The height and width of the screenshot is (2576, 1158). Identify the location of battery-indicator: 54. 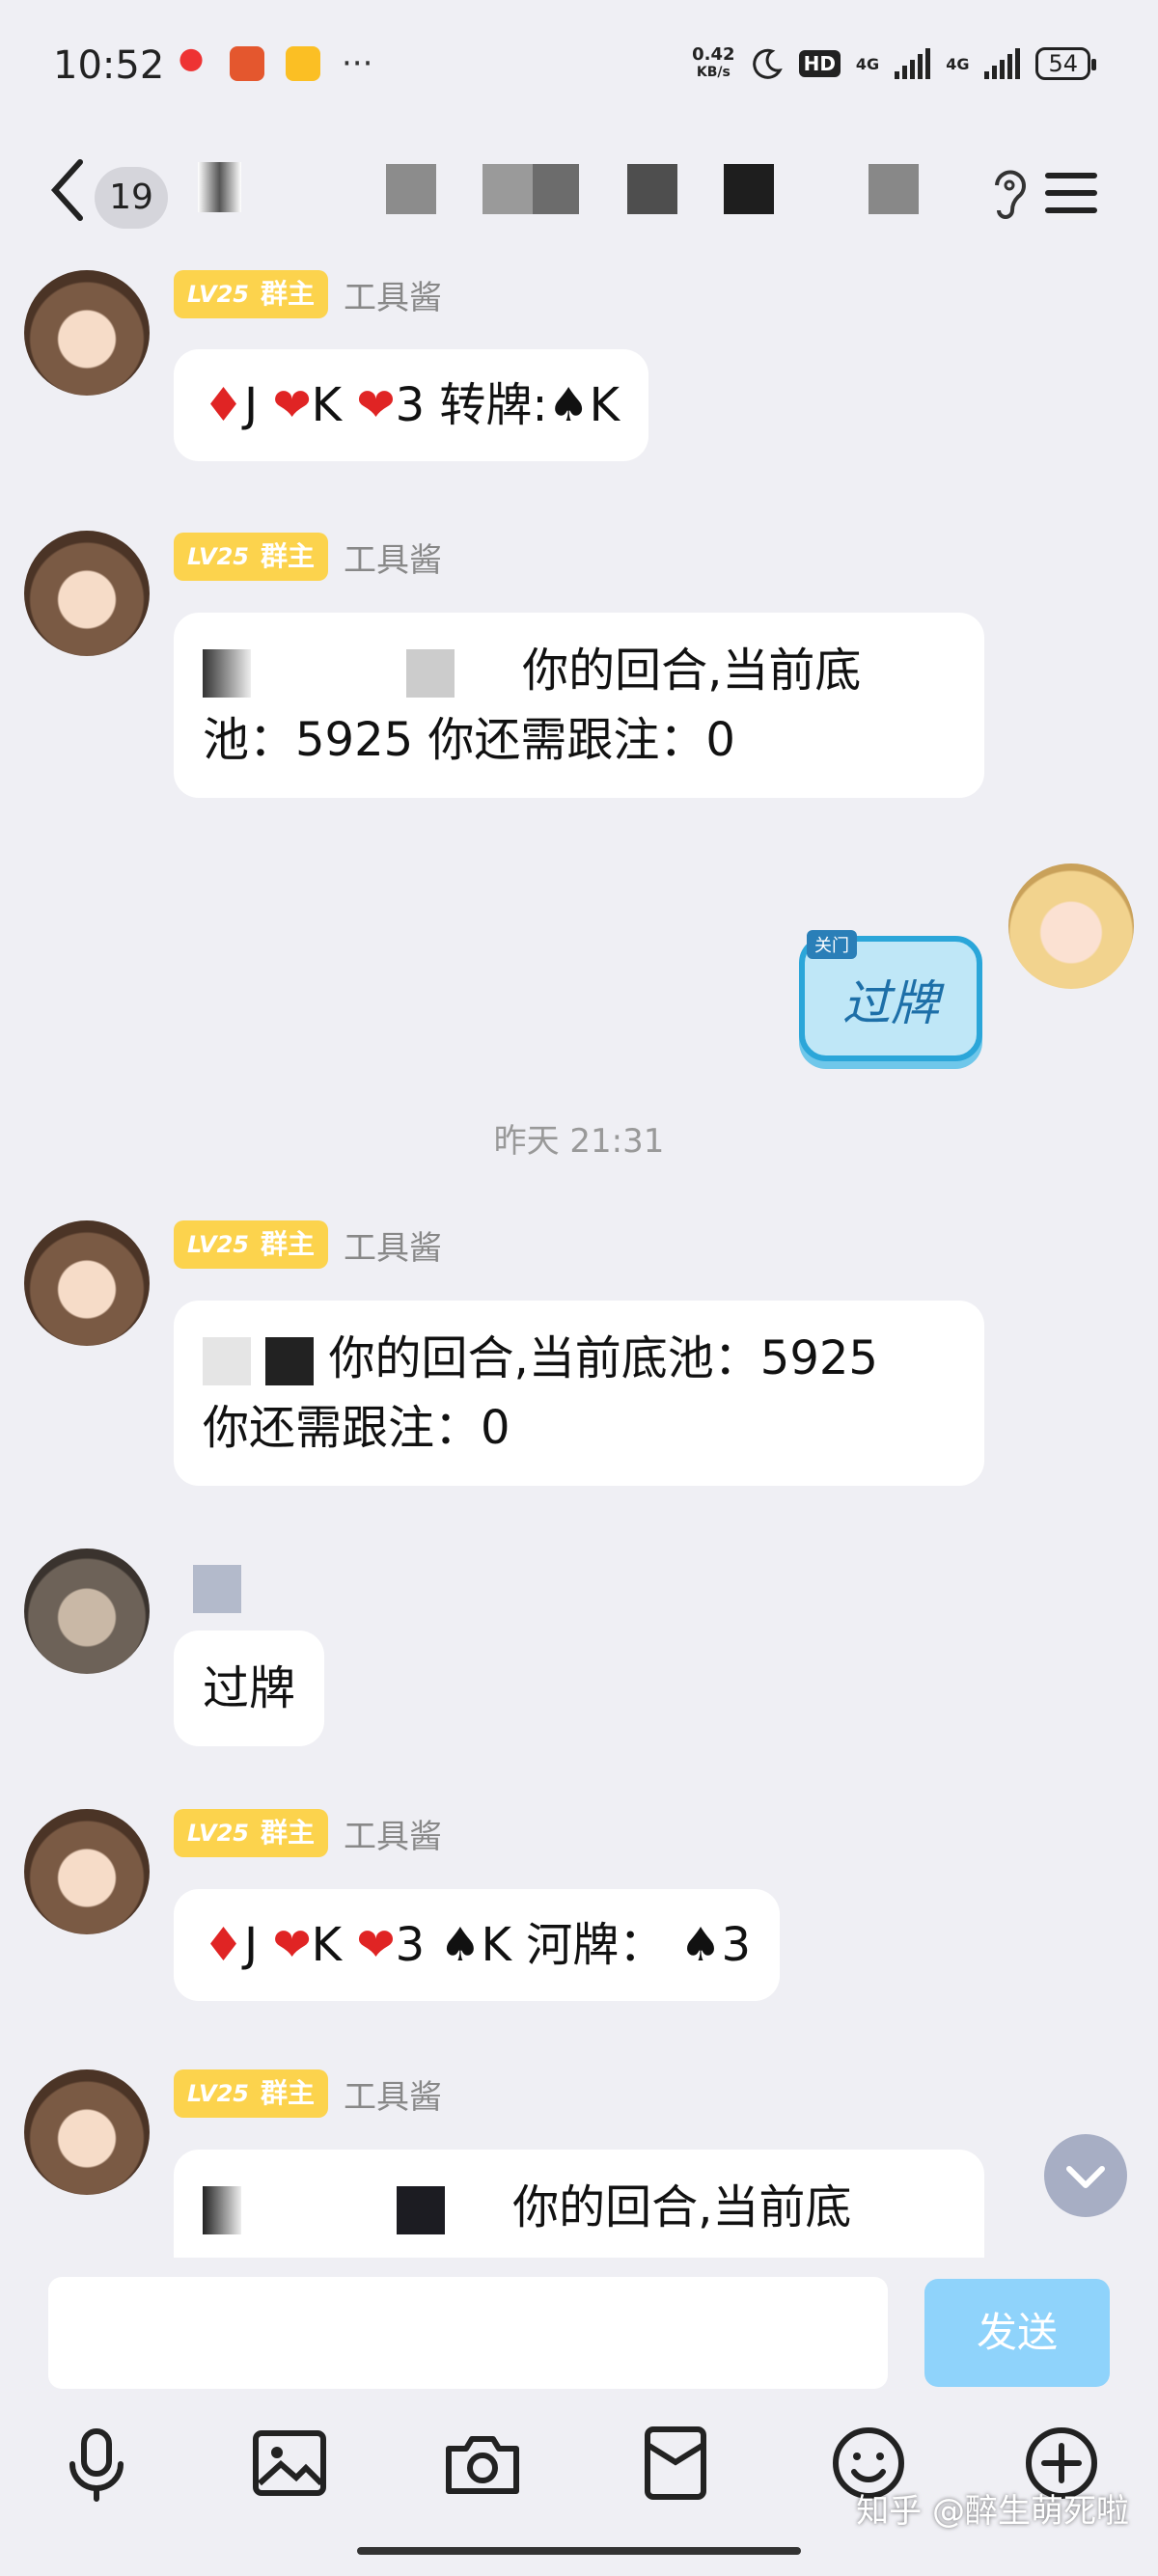
(1065, 64).